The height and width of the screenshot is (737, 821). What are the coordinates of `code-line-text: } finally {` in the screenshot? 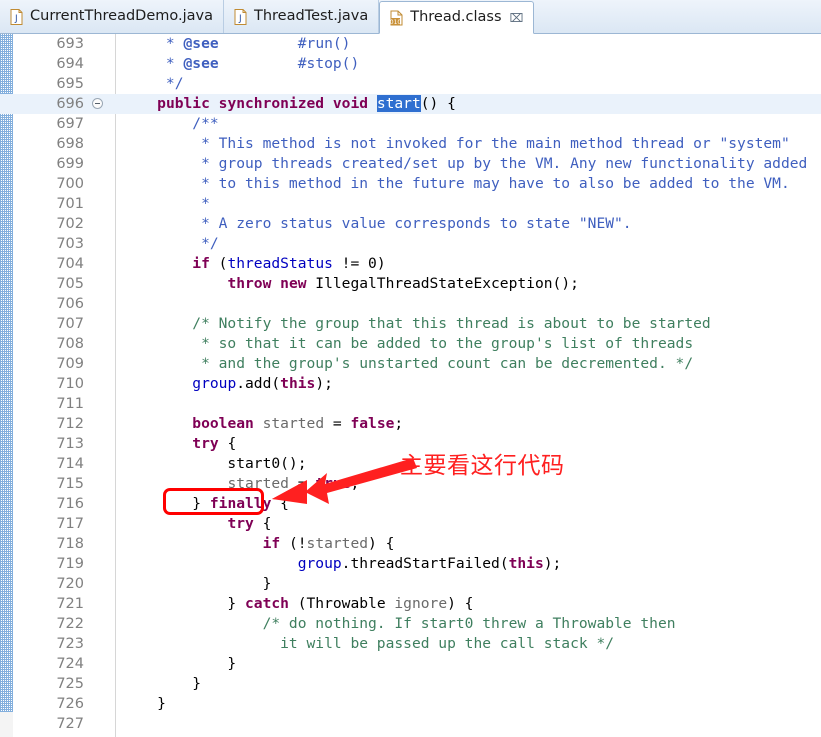 It's located at (205, 504).